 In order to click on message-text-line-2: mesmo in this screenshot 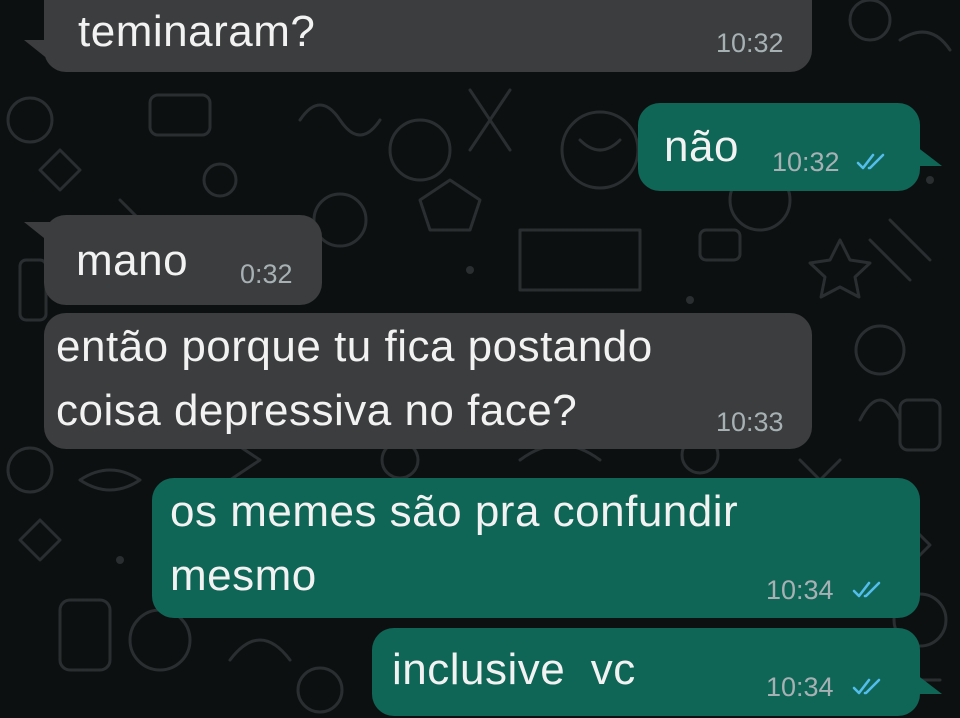, I will do `click(243, 575)`.